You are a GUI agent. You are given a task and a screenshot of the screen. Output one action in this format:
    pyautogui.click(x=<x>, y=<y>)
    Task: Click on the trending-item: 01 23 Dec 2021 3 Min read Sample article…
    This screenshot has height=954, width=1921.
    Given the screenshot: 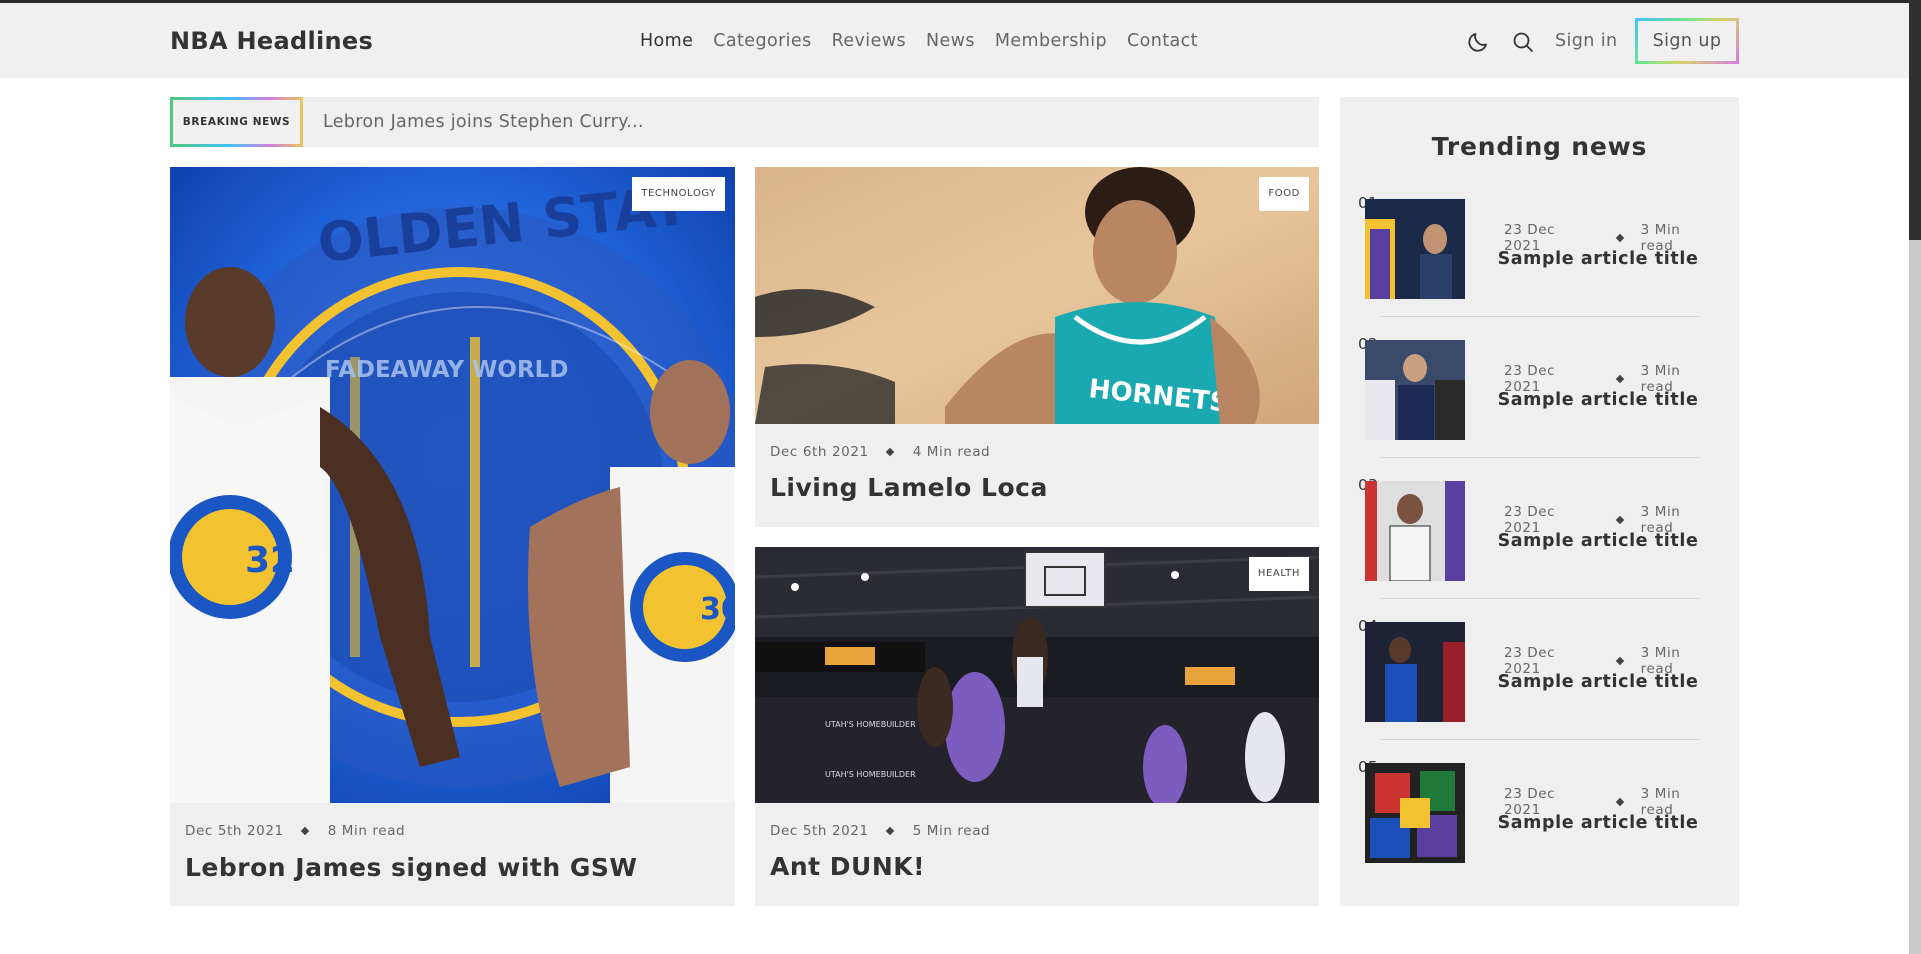 What is the action you would take?
    pyautogui.click(x=1538, y=264)
    